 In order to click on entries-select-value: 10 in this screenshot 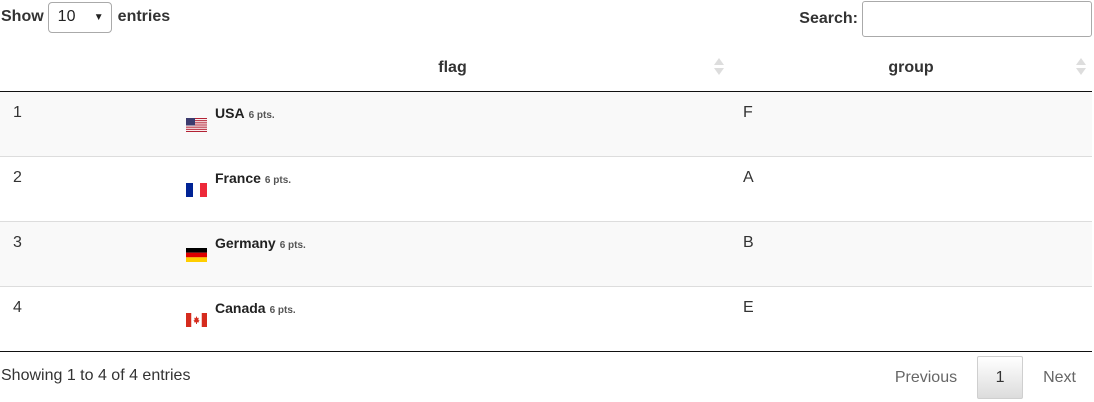, I will do `click(66, 16)`.